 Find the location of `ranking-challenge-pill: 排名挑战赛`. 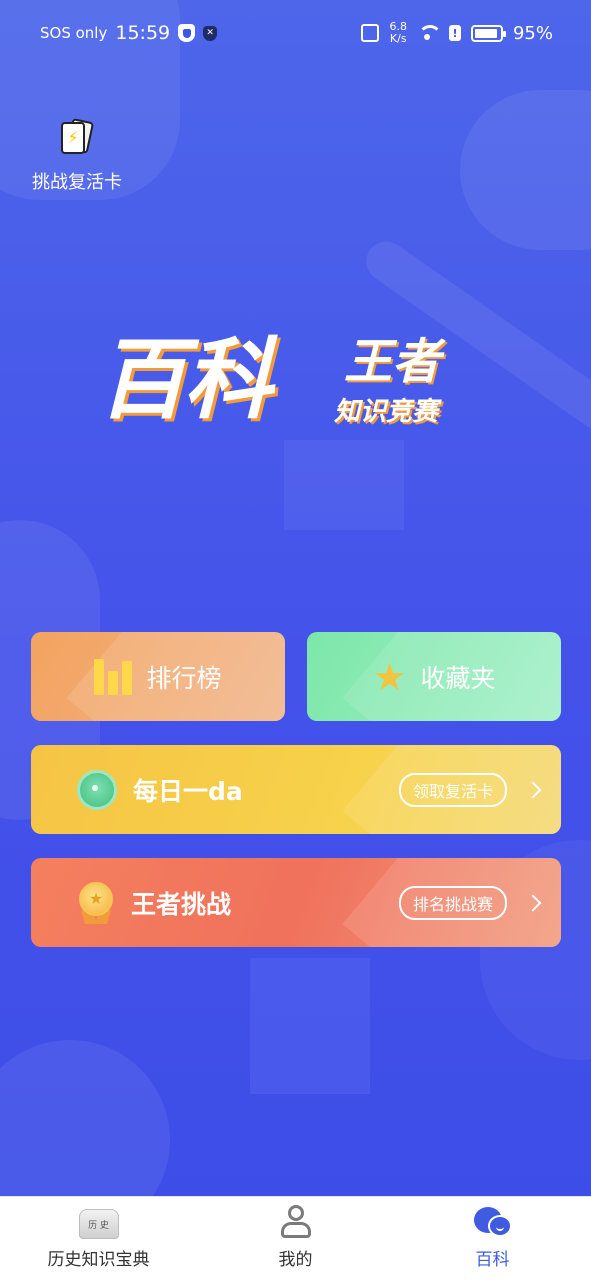

ranking-challenge-pill: 排名挑战赛 is located at coordinates (452, 902).